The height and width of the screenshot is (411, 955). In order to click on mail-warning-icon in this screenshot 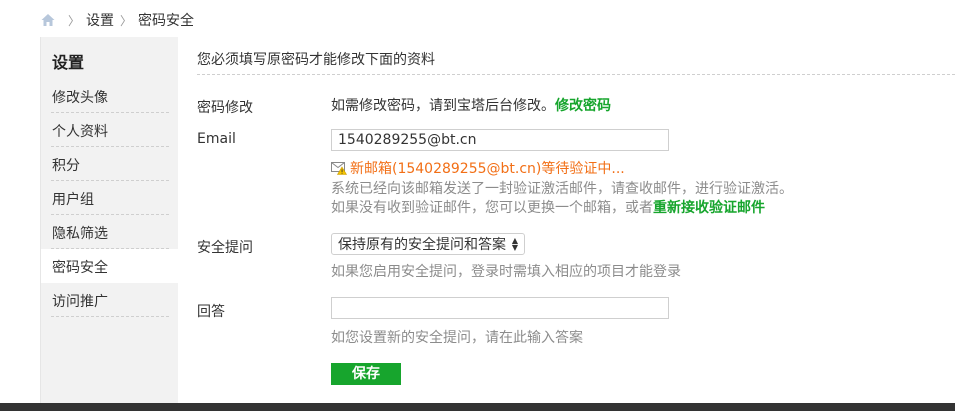, I will do `click(339, 168)`.